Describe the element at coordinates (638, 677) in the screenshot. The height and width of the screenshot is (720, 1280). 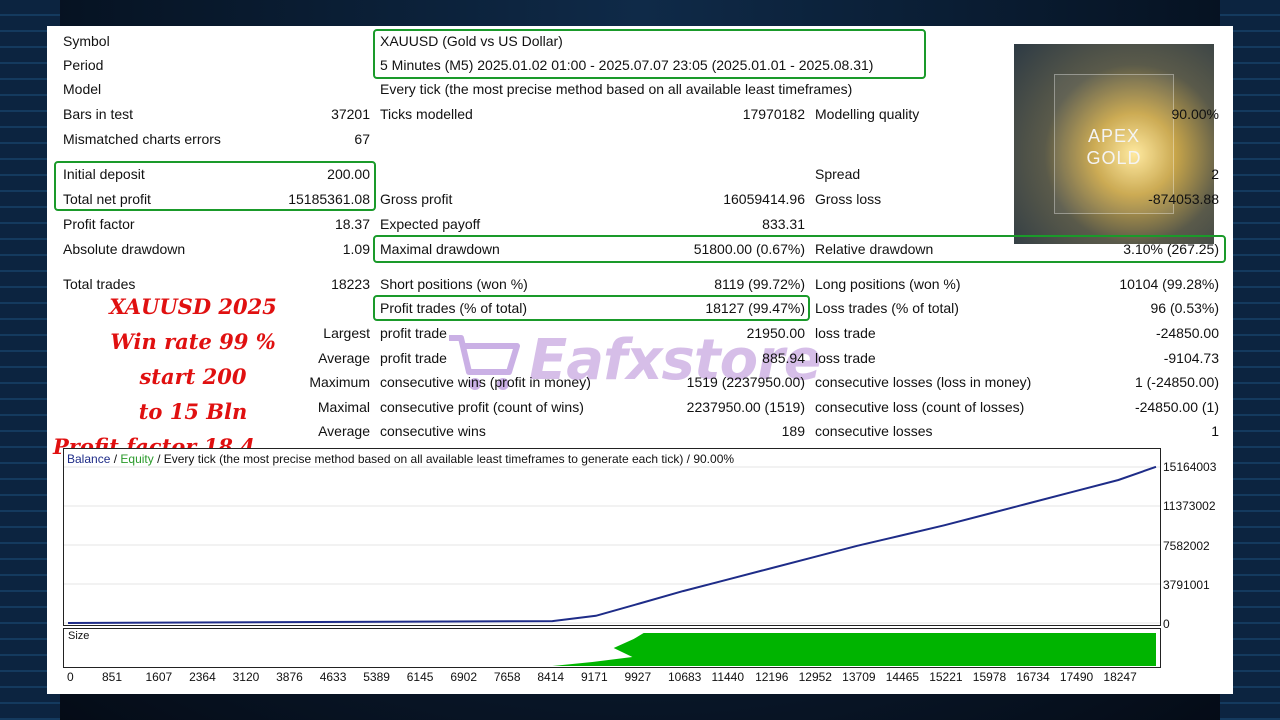
I see `x-tick-label: 9927` at that location.